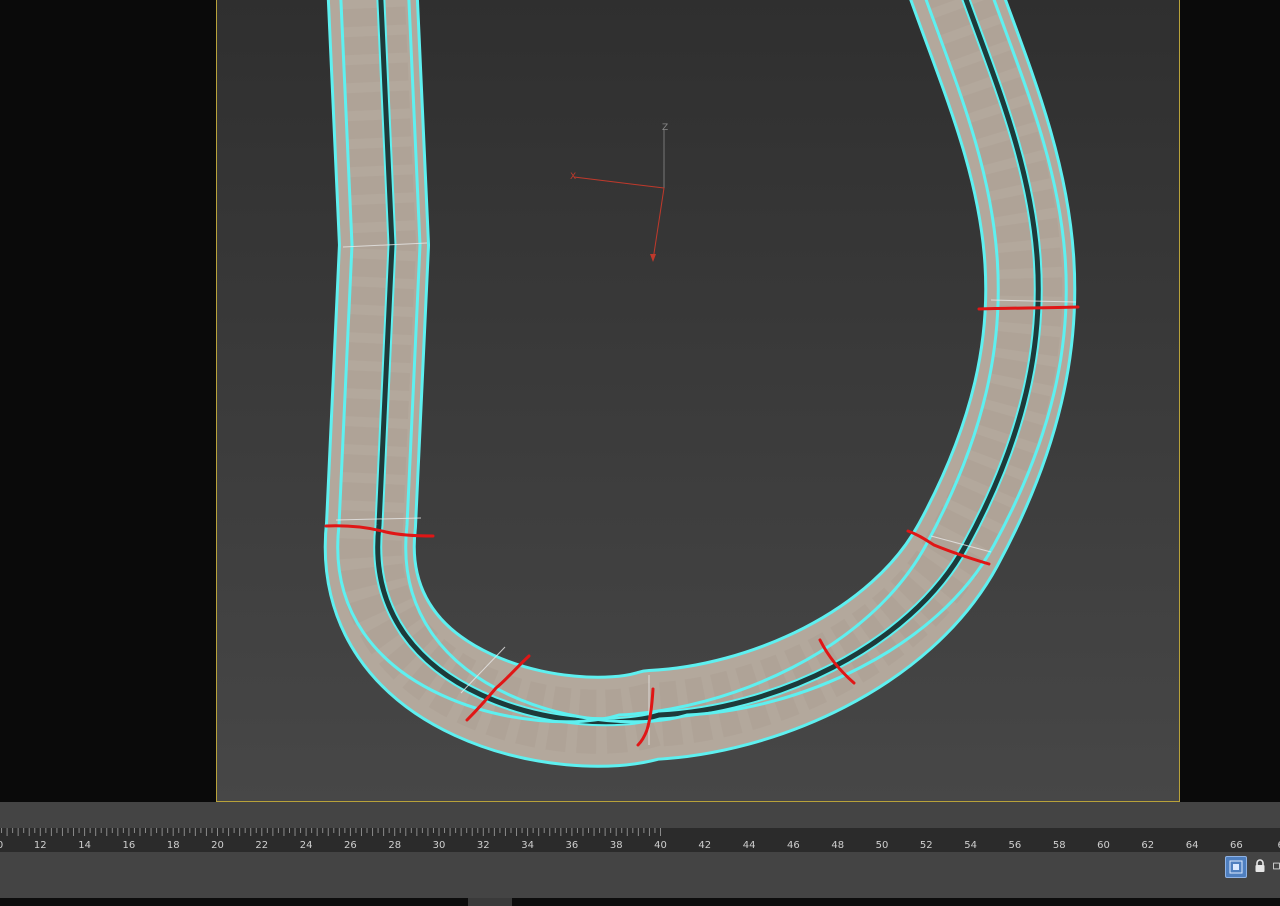  What do you see at coordinates (926, 845) in the screenshot?
I see `ruler-tick-label: 52` at bounding box center [926, 845].